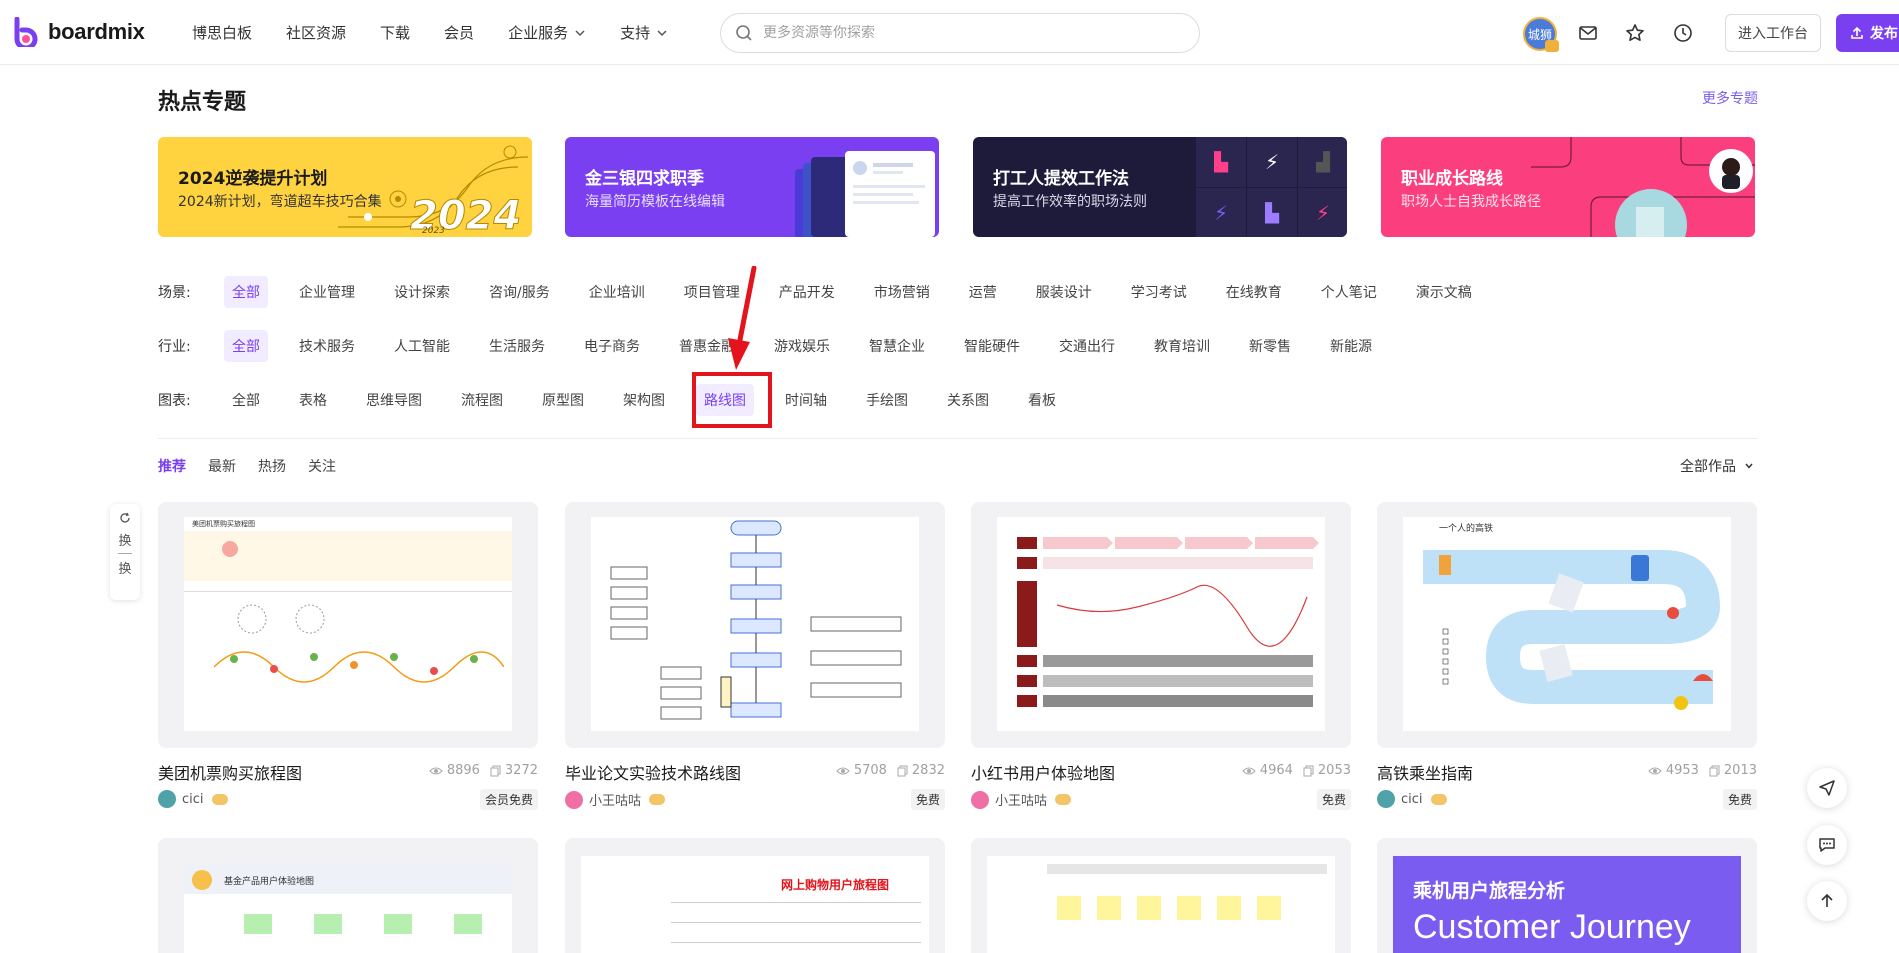 This screenshot has width=1899, height=953. I want to click on publish-button: 发布, so click(1867, 33).